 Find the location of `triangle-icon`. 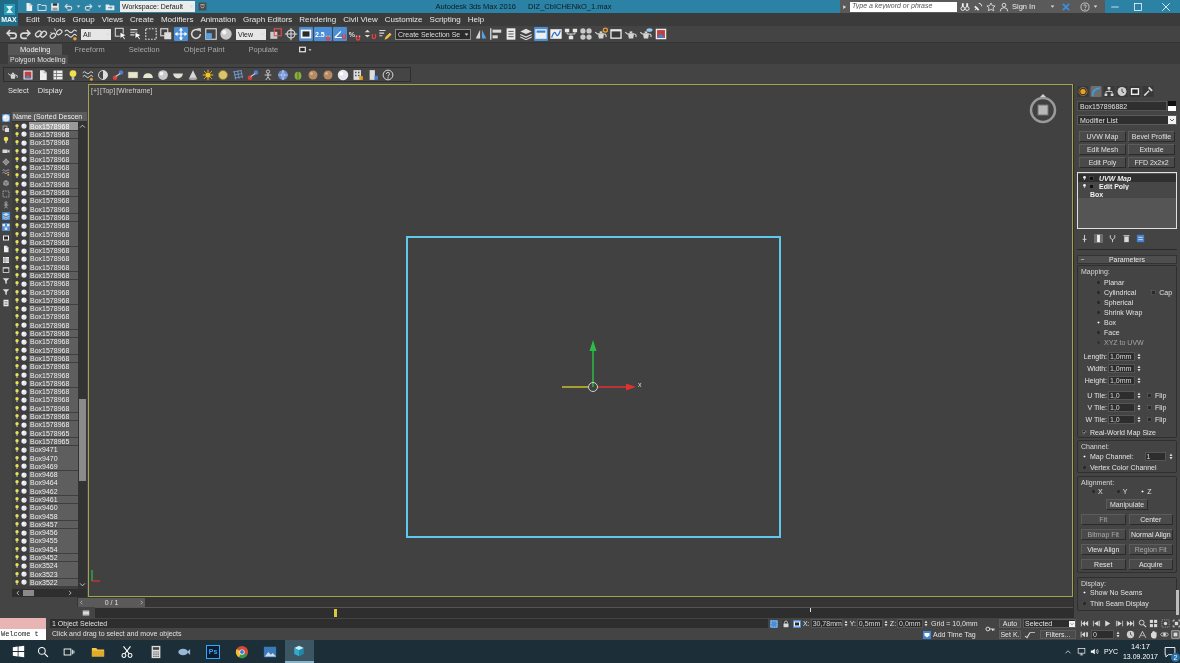

triangle-icon is located at coordinates (1142, 634).